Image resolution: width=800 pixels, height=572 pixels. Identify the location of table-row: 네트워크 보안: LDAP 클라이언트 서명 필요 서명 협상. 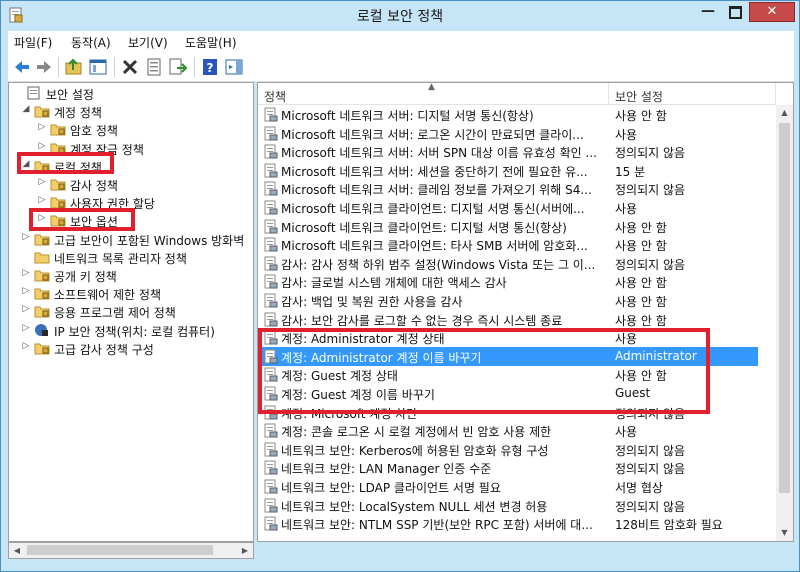
(508, 486).